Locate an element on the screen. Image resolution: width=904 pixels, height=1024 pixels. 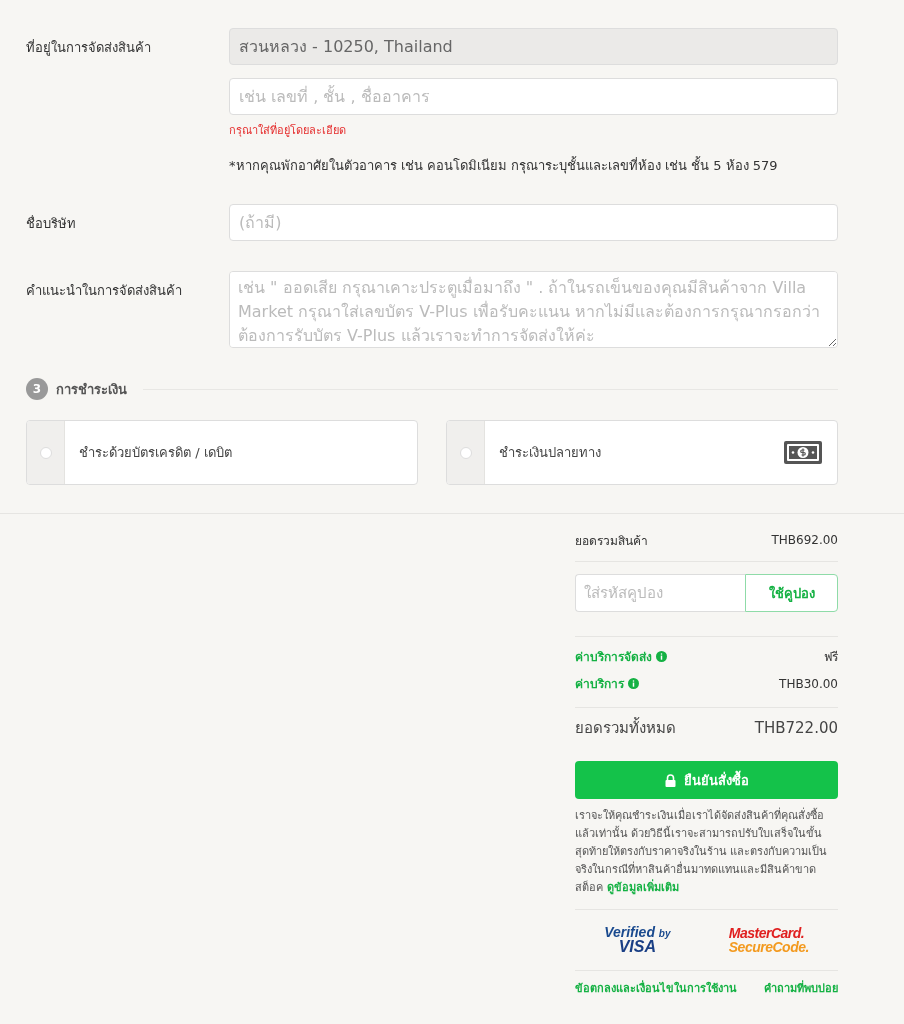
subtotal-amount: THB692.00 is located at coordinates (804, 540).